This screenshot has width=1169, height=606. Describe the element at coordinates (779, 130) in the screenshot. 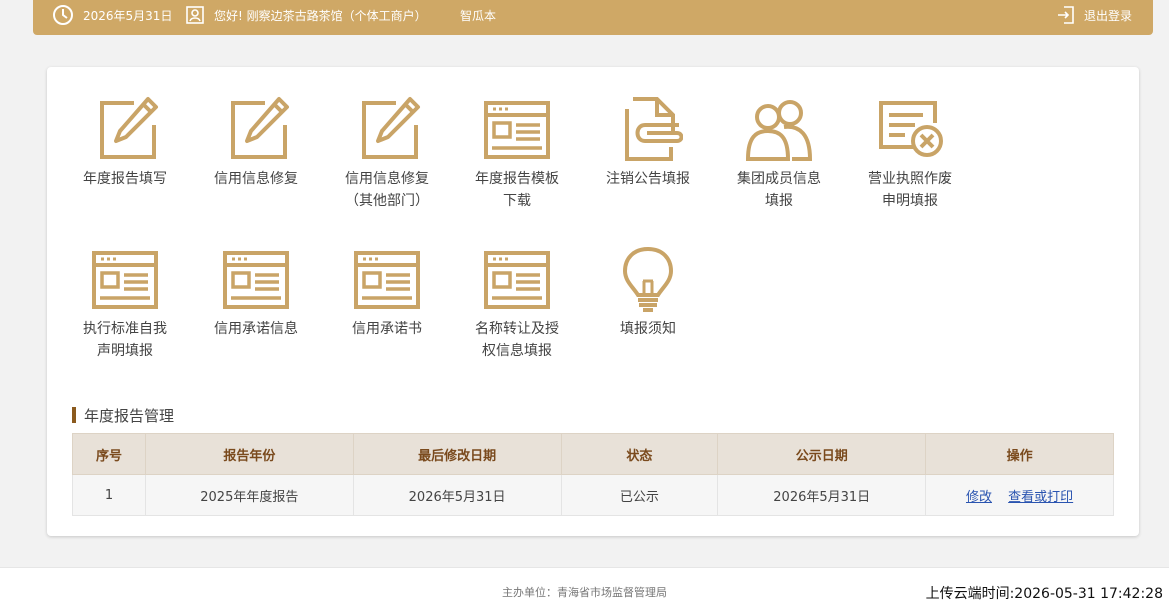

I see `users-icon` at that location.